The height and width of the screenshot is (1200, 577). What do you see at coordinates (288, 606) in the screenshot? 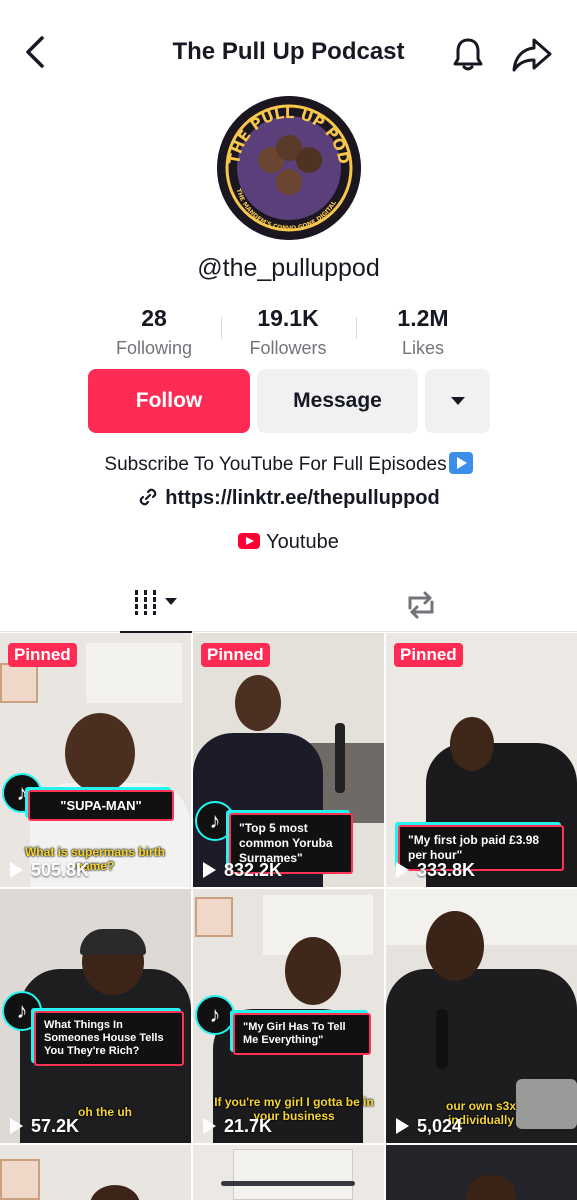
I see `profile-tabs` at bounding box center [288, 606].